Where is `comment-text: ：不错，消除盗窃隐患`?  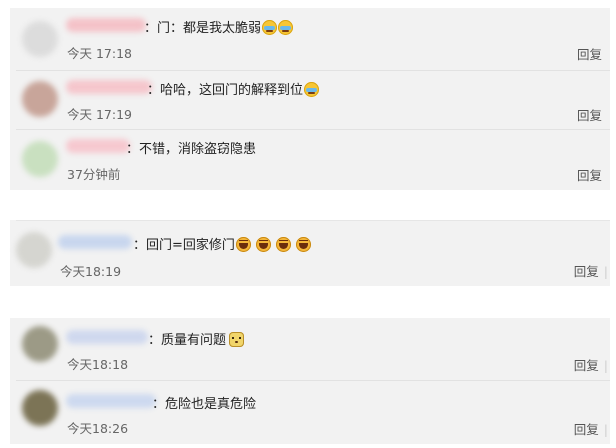 comment-text: ：不错，消除盗窃隐患 is located at coordinates (191, 149).